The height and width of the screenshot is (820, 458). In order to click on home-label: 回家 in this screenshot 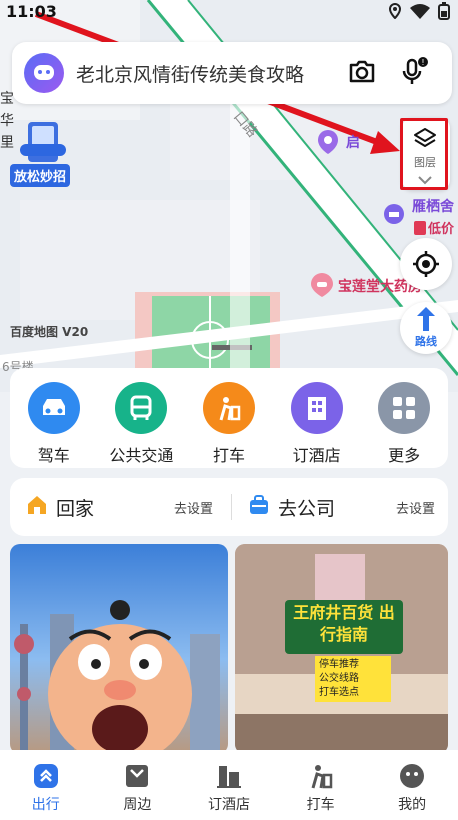, I will do `click(75, 508)`.